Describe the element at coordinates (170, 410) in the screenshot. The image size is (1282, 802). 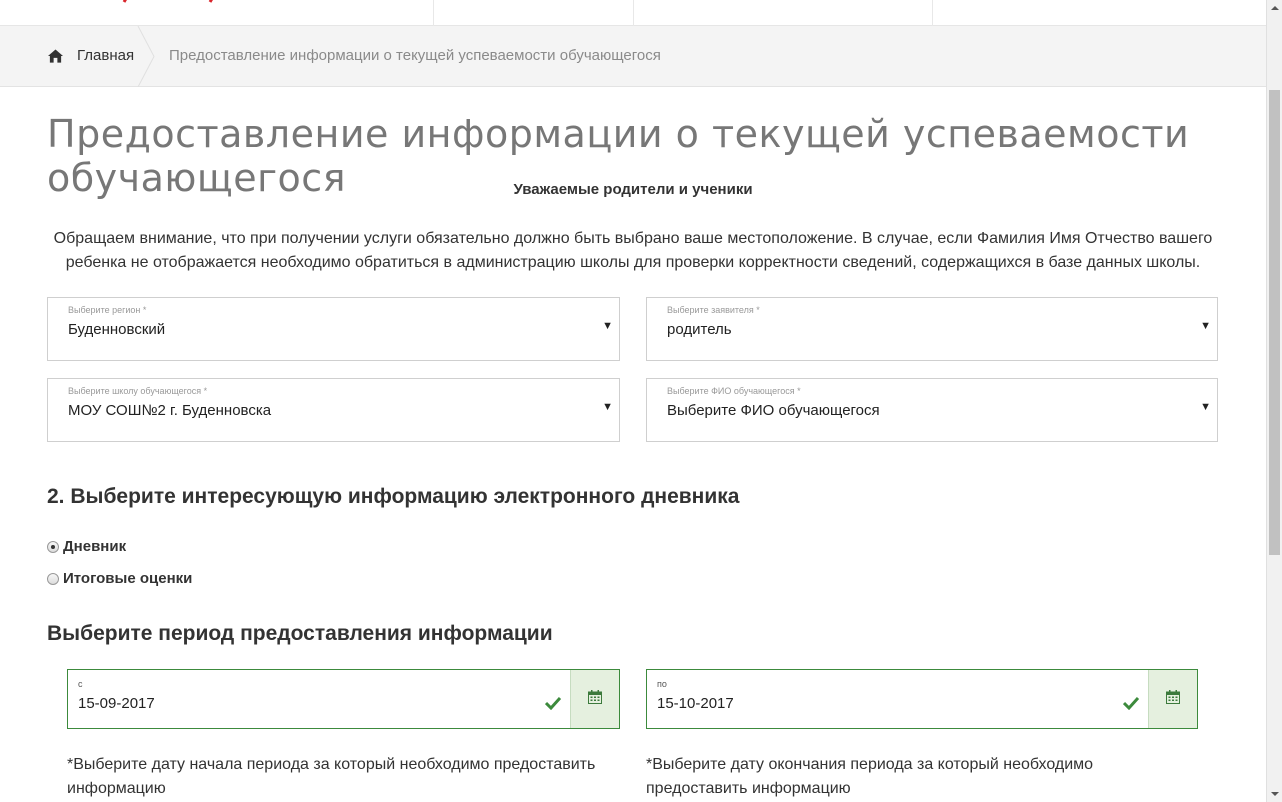
I see `school-select-value: МОУ СОШ№2 г. Буденновска` at that location.